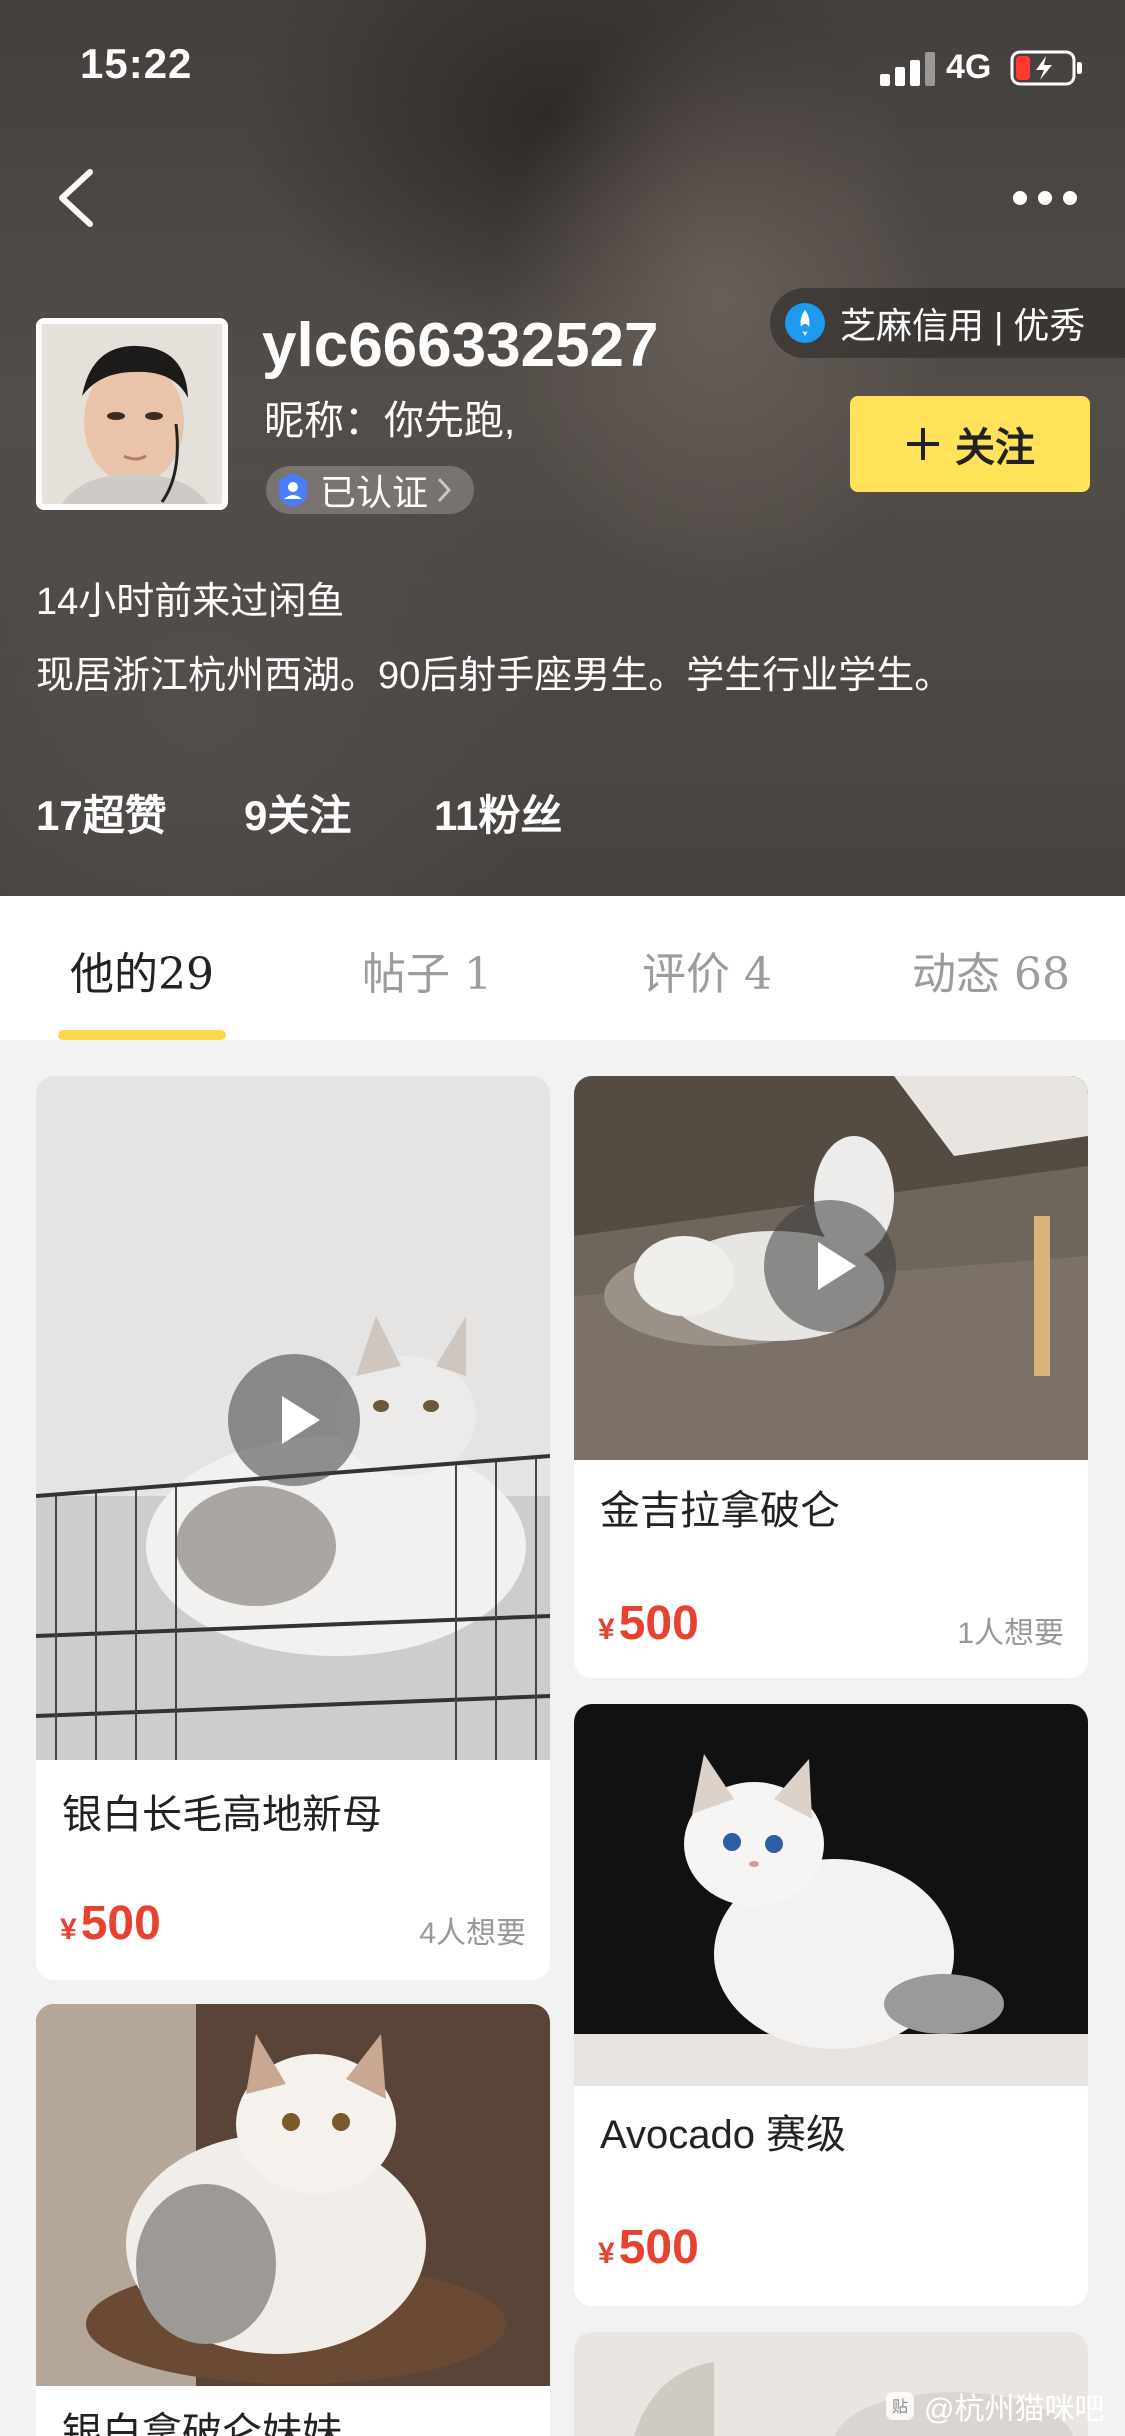  I want to click on tab-posts: 帖子 1, so click(427, 970).